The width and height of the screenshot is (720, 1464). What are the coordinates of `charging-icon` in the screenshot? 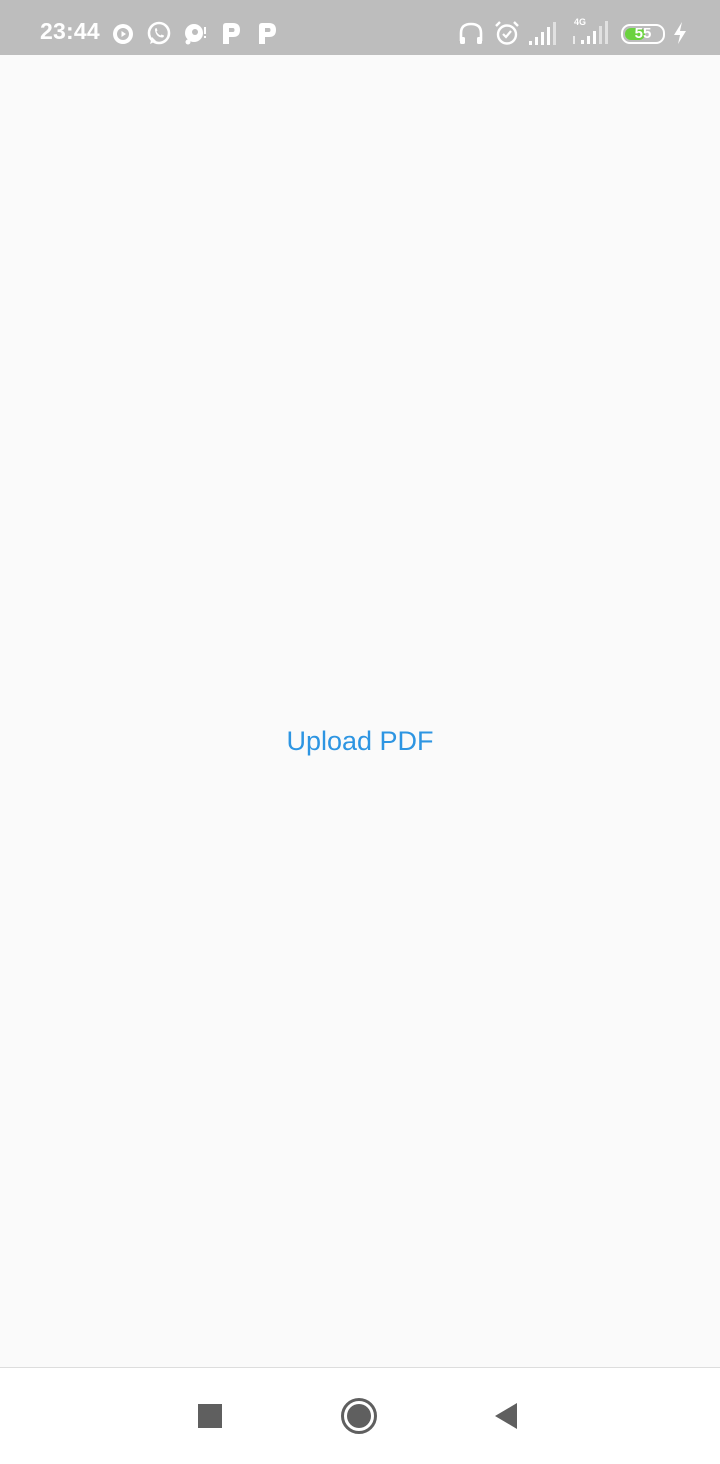 It's located at (680, 33).